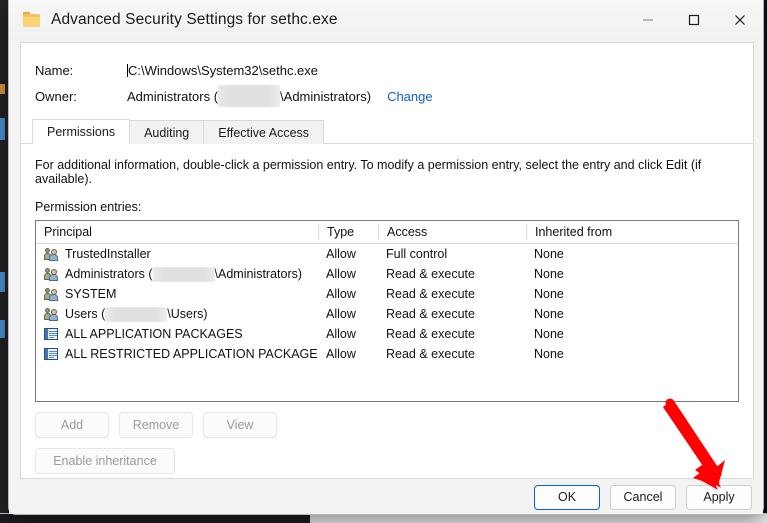 The width and height of the screenshot is (767, 523). Describe the element at coordinates (109, 274) in the screenshot. I see `principal-name: Administrators (` at that location.